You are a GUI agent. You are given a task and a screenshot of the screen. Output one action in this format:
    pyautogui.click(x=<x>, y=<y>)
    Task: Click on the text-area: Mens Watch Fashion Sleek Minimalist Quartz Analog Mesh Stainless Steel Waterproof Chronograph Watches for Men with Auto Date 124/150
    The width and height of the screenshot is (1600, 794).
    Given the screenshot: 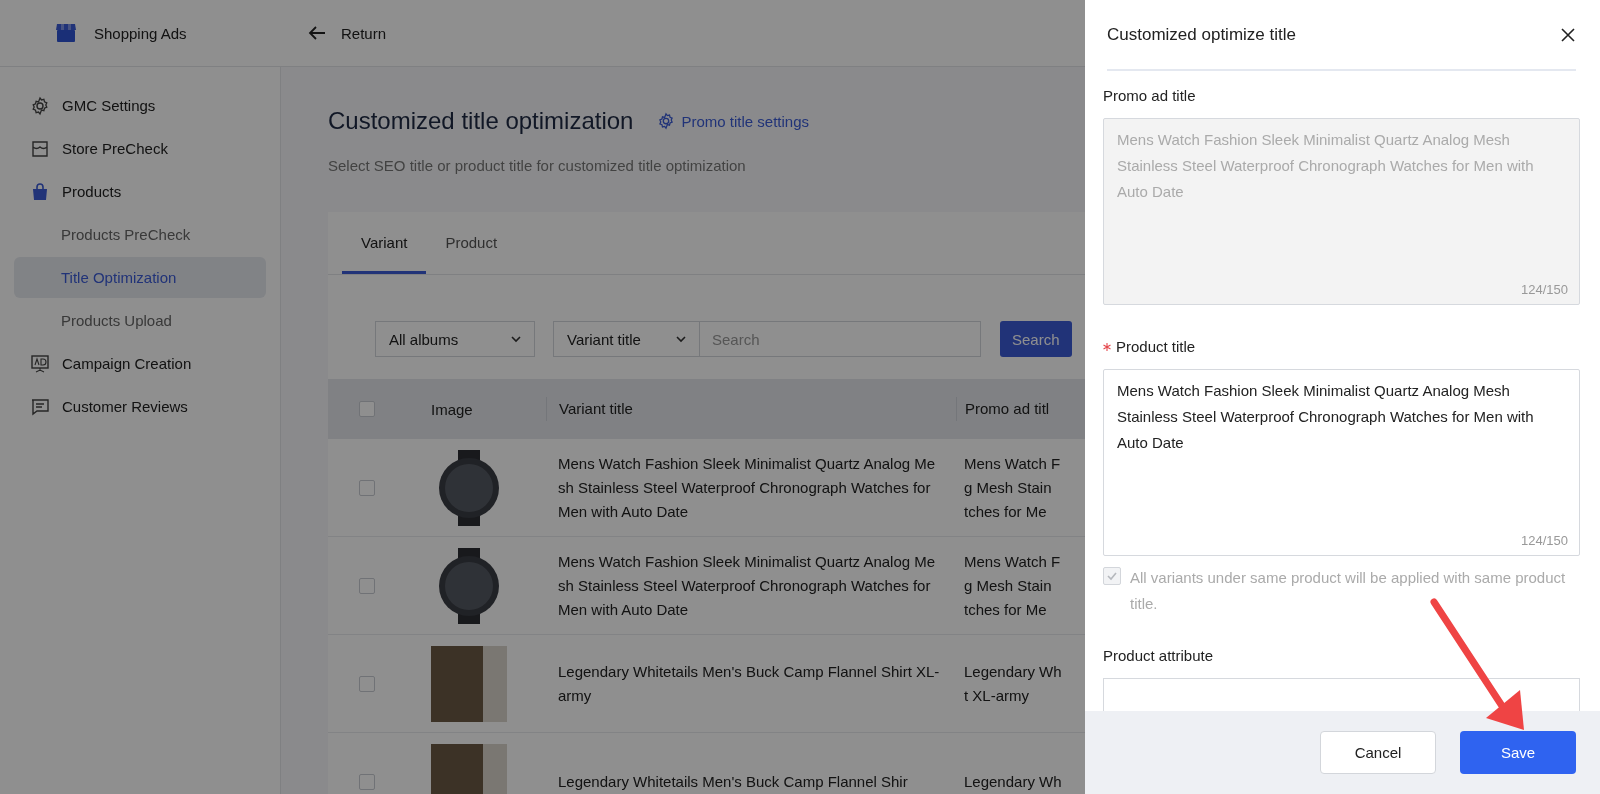 What is the action you would take?
    pyautogui.click(x=1341, y=462)
    